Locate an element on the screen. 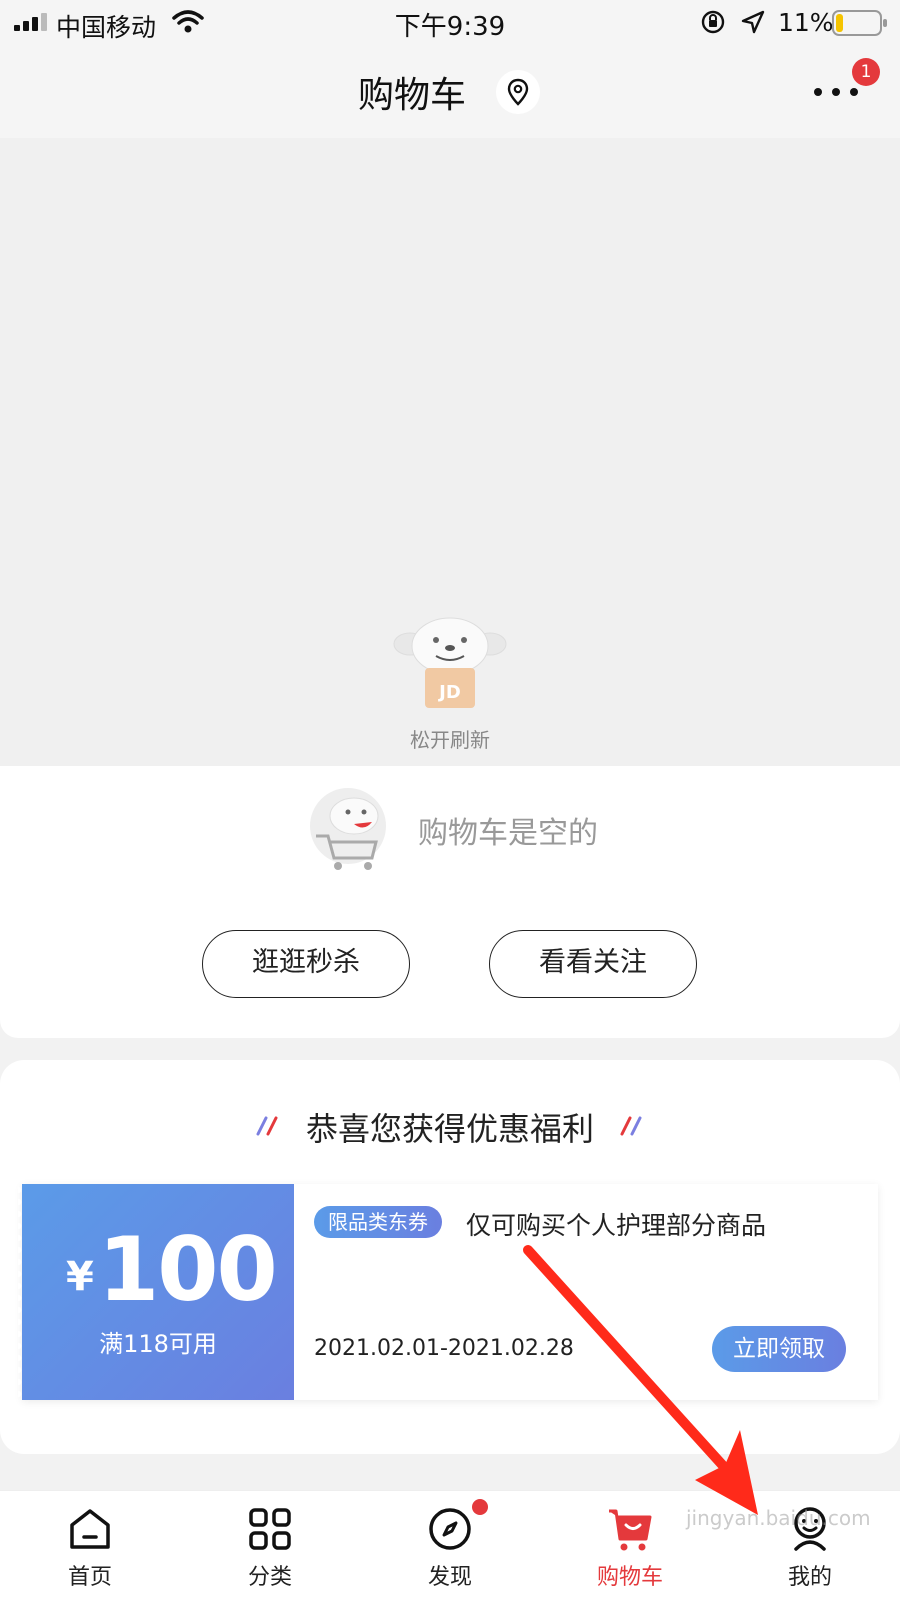 Image resolution: width=900 pixels, height=1600 pixels. jd-mascot-icon: JD is located at coordinates (450, 662).